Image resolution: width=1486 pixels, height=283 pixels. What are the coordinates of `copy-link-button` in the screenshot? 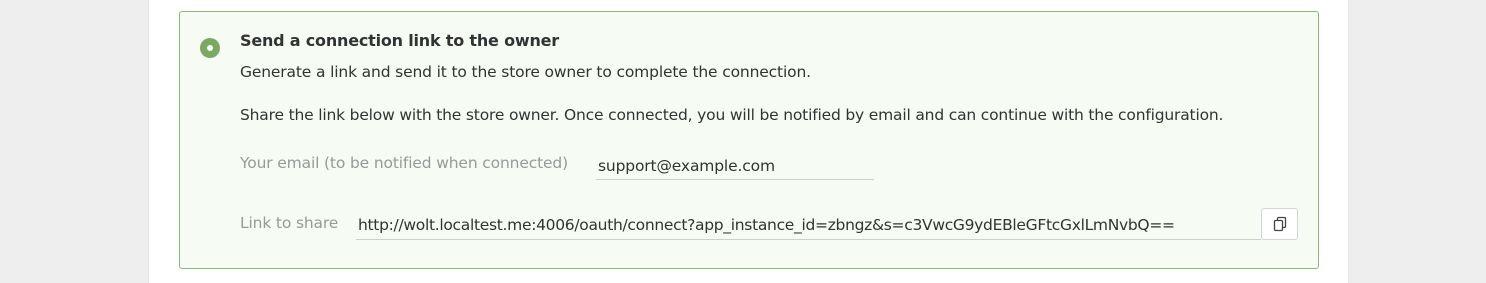 It's located at (1279, 224).